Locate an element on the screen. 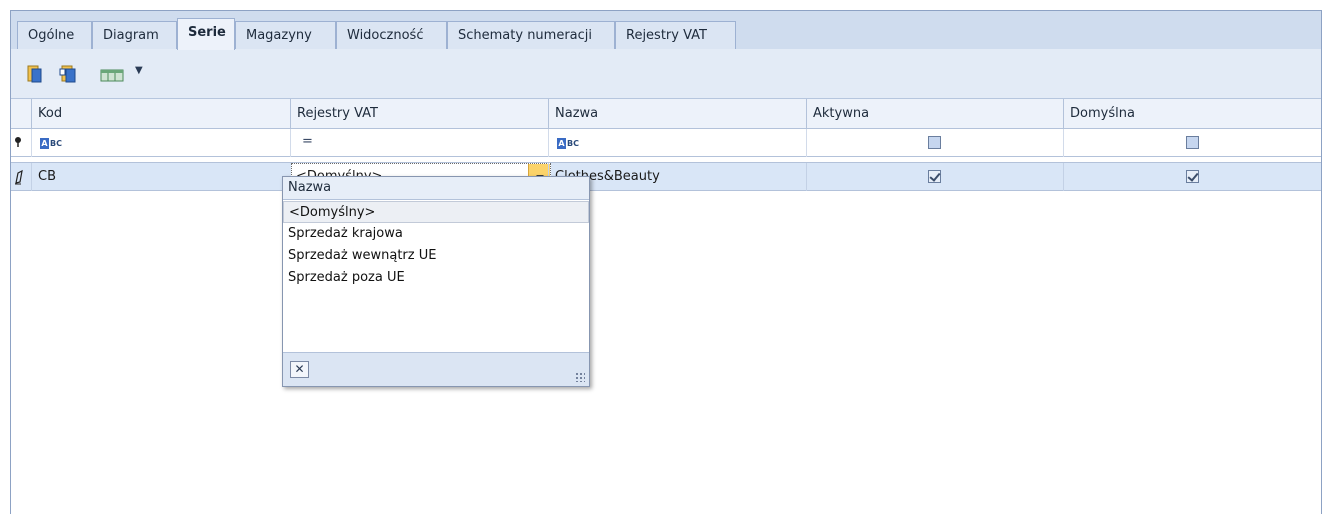 Image resolution: width=1324 pixels, height=514 pixels. equals-filter-symbol: = is located at coordinates (307, 141).